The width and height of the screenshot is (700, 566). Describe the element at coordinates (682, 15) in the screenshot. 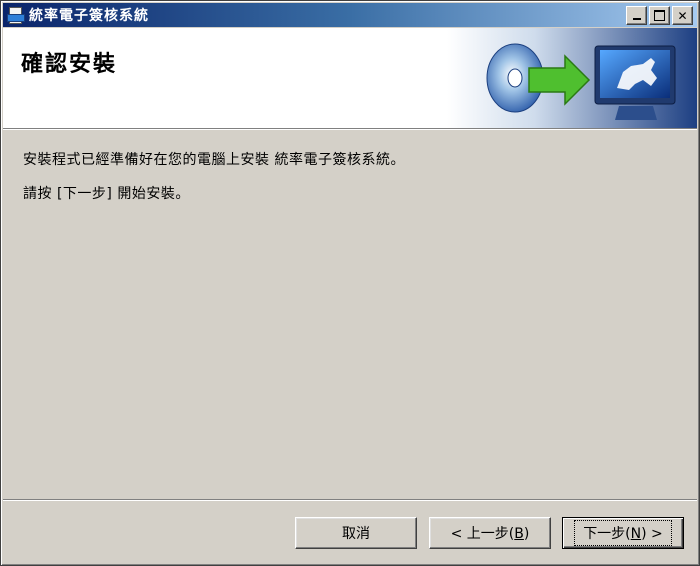

I see `close-button: ✕` at that location.